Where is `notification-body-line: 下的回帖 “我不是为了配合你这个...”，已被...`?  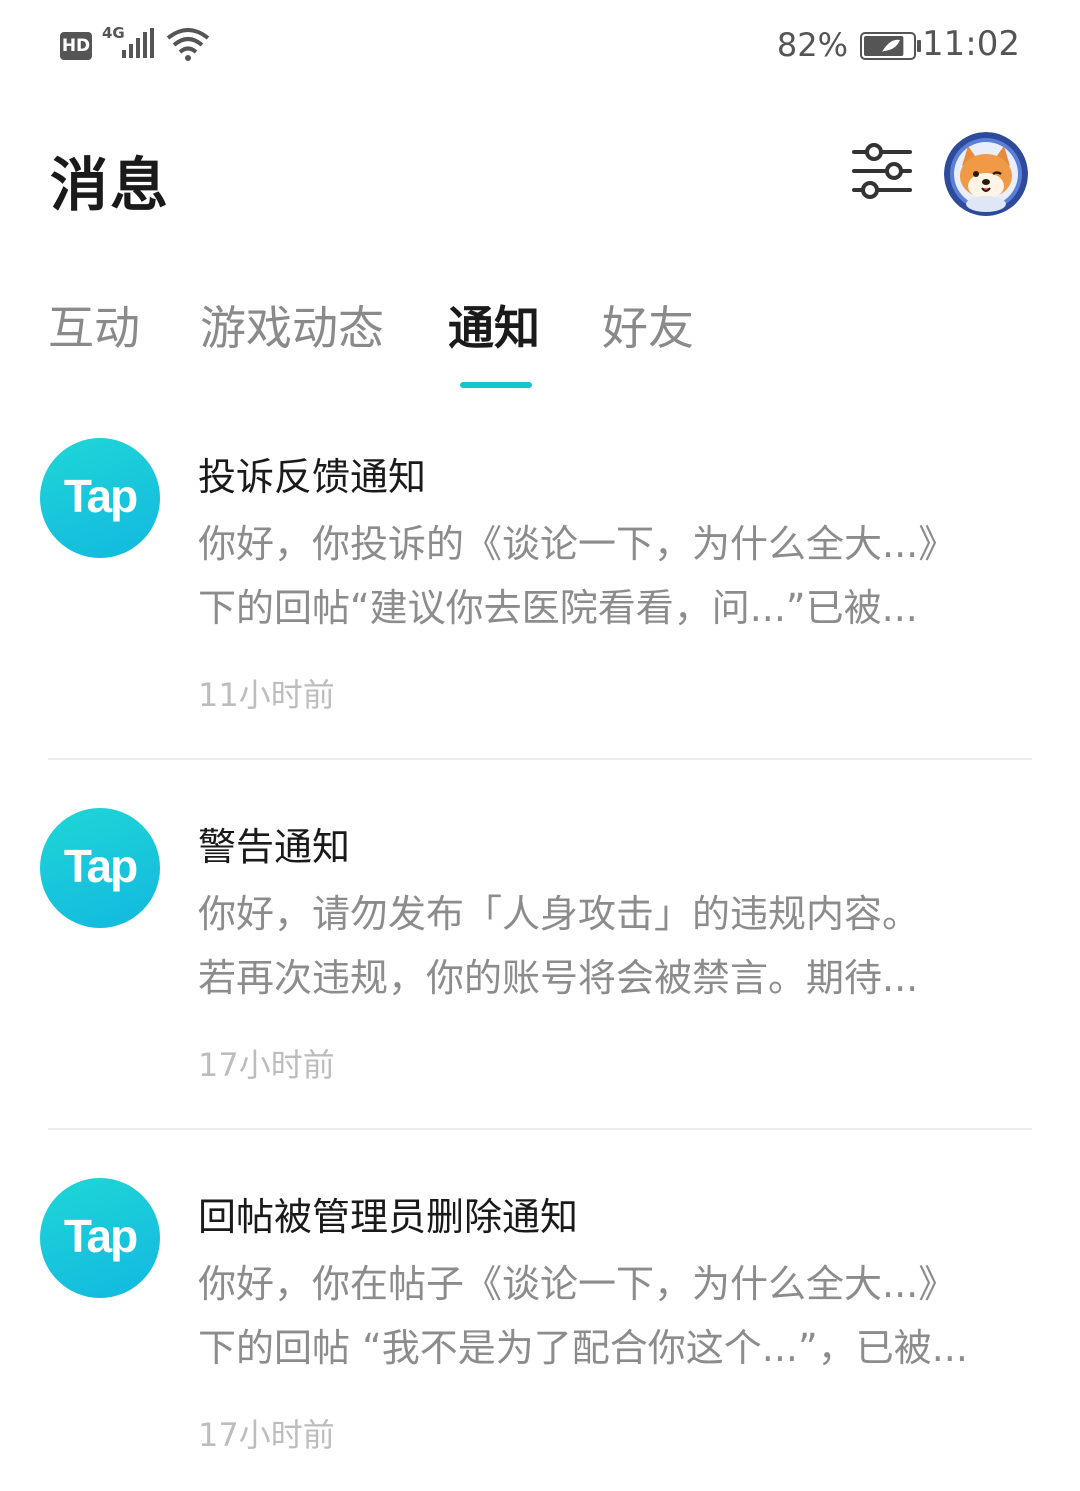 notification-body-line: 下的回帖 “我不是为了配合你这个...”，已被... is located at coordinates (583, 1348).